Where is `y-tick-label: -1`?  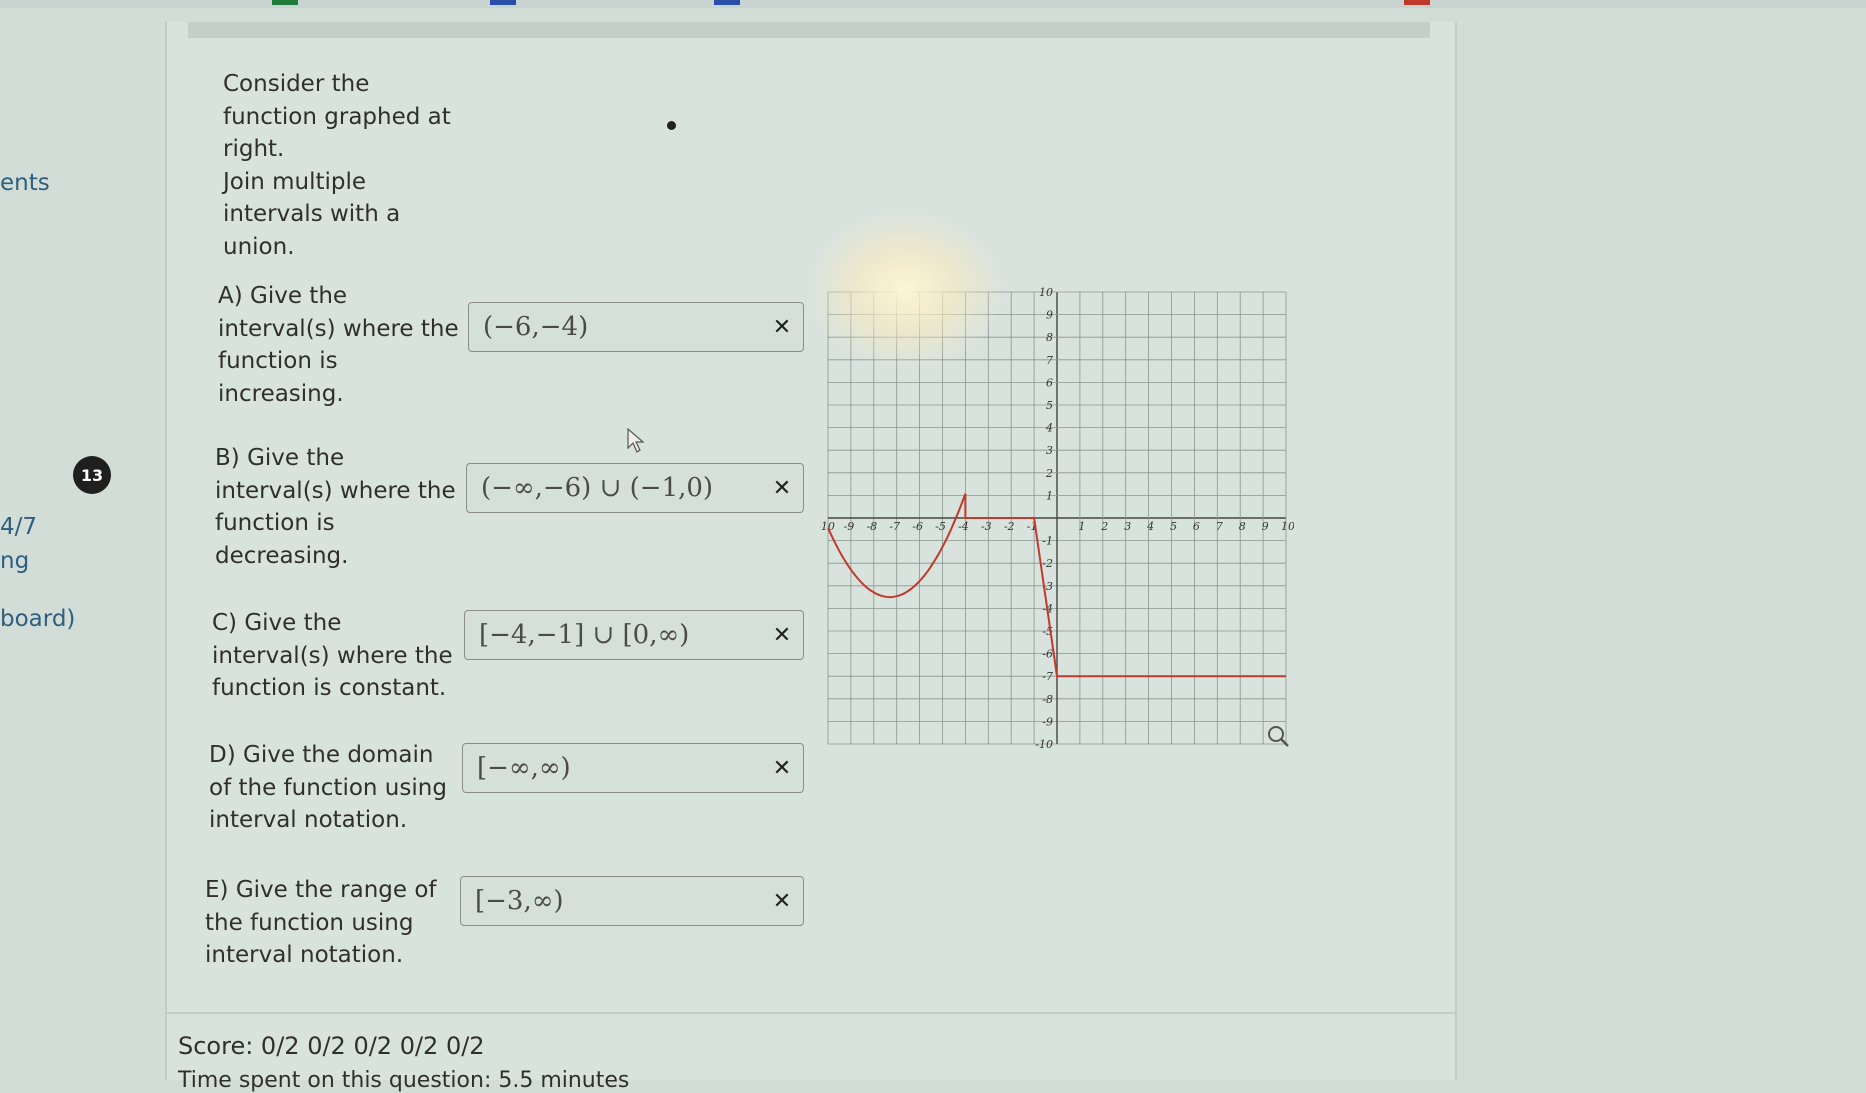 y-tick-label: -1 is located at coordinates (1047, 541).